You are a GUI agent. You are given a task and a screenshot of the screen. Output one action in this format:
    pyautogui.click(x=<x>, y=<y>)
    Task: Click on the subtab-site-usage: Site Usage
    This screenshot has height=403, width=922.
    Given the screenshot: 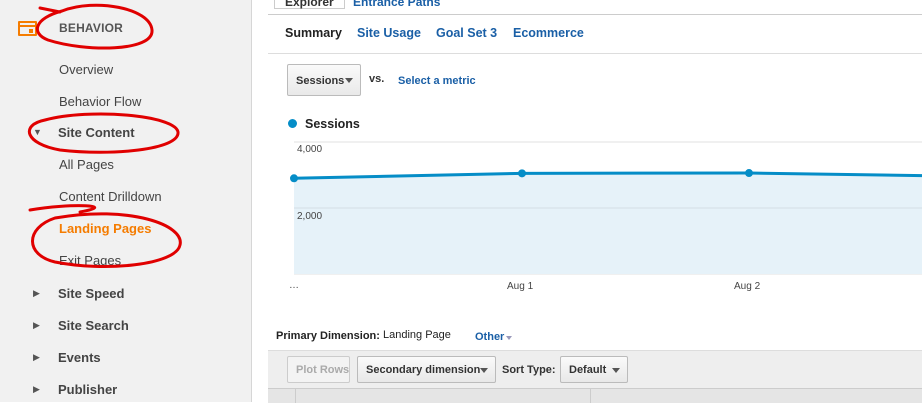 What is the action you would take?
    pyautogui.click(x=389, y=33)
    